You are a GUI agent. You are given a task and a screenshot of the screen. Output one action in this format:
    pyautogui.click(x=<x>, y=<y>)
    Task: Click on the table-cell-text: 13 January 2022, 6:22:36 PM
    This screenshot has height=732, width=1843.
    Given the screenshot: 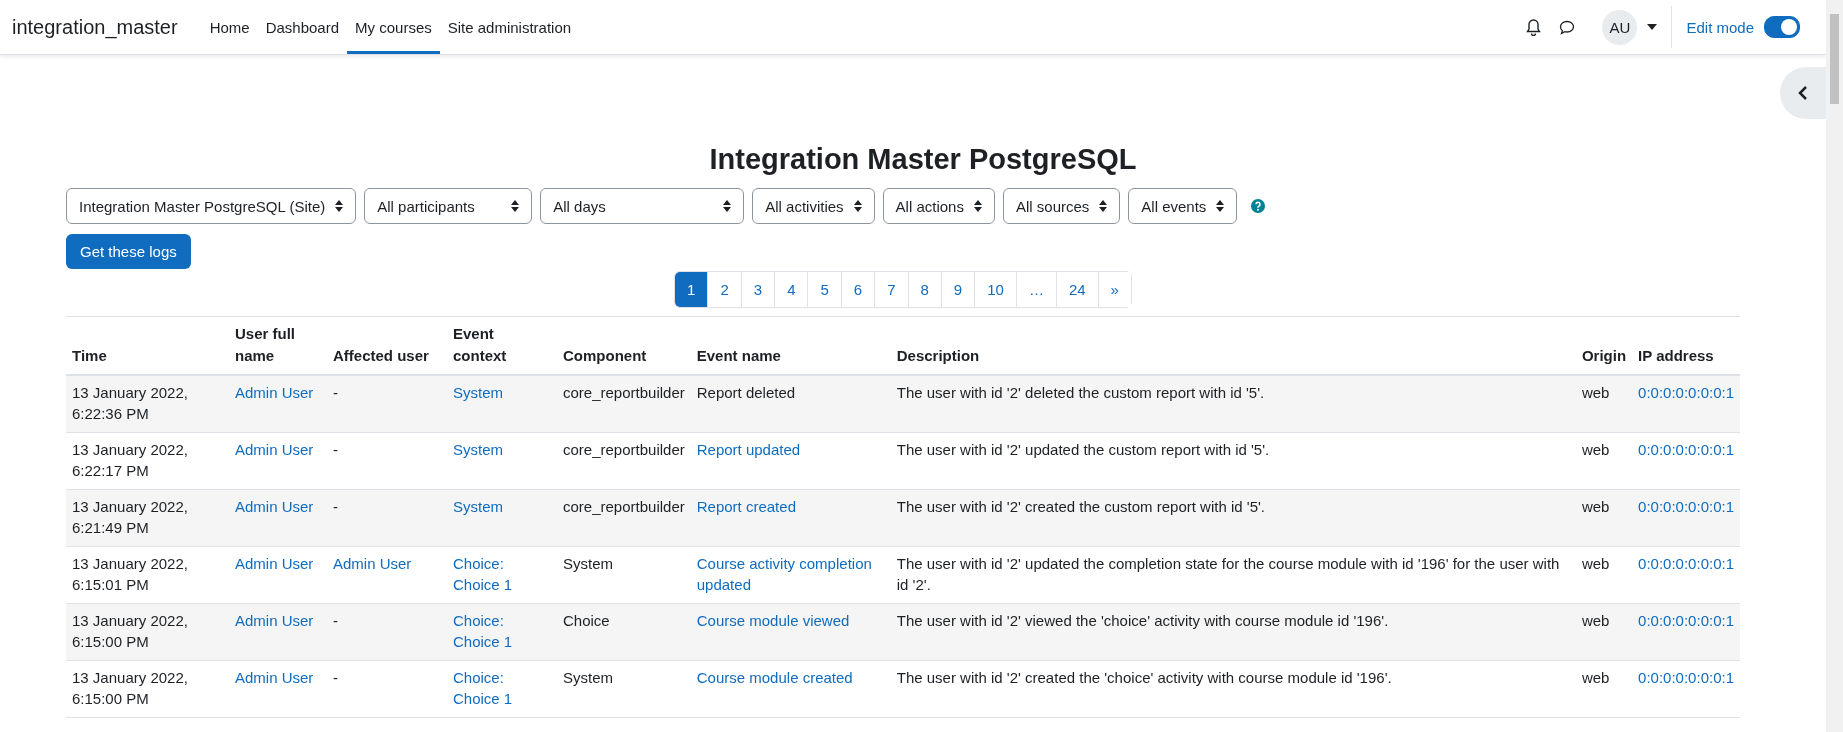 What is the action you would take?
    pyautogui.click(x=130, y=403)
    